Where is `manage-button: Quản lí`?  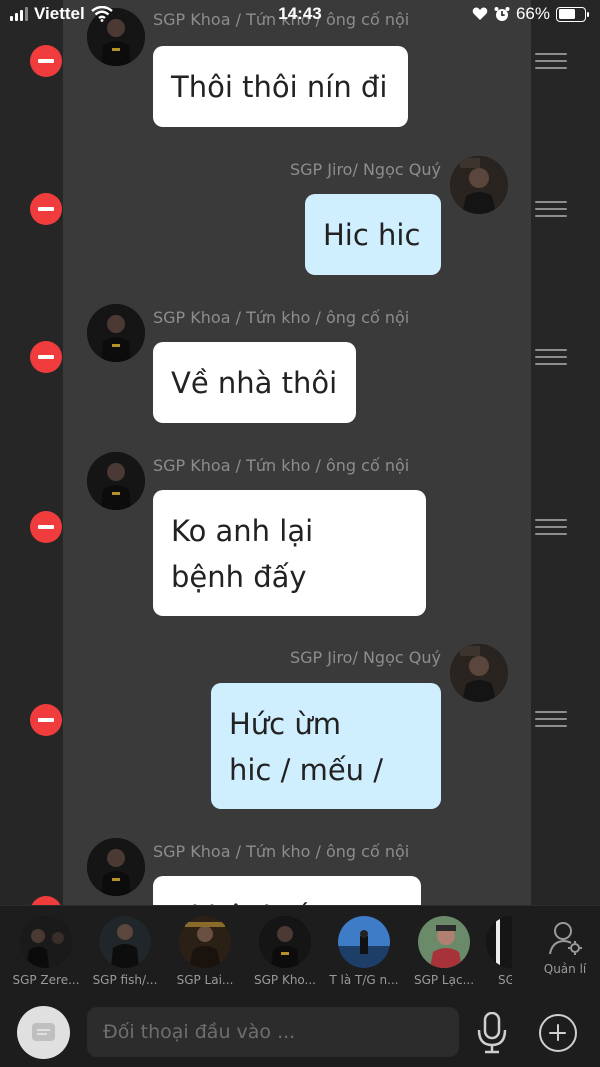 manage-button: Quản lí is located at coordinates (565, 948).